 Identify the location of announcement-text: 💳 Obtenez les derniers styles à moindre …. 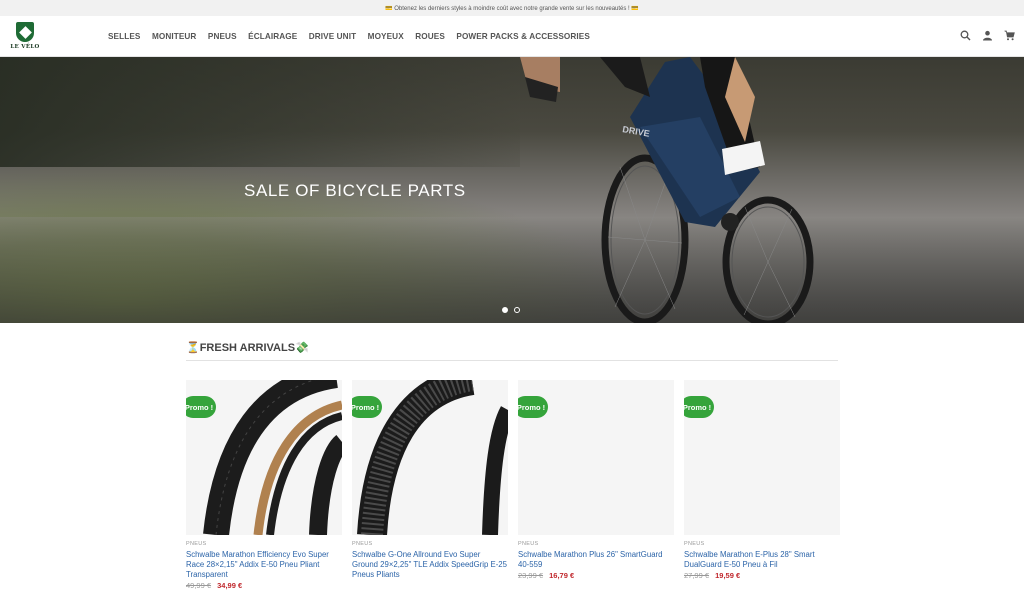
(512, 8).